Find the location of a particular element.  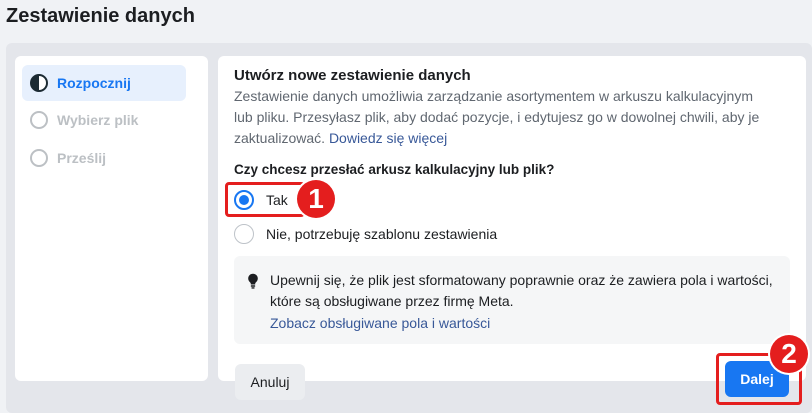

step-label: Wybierz plik is located at coordinates (98, 120).